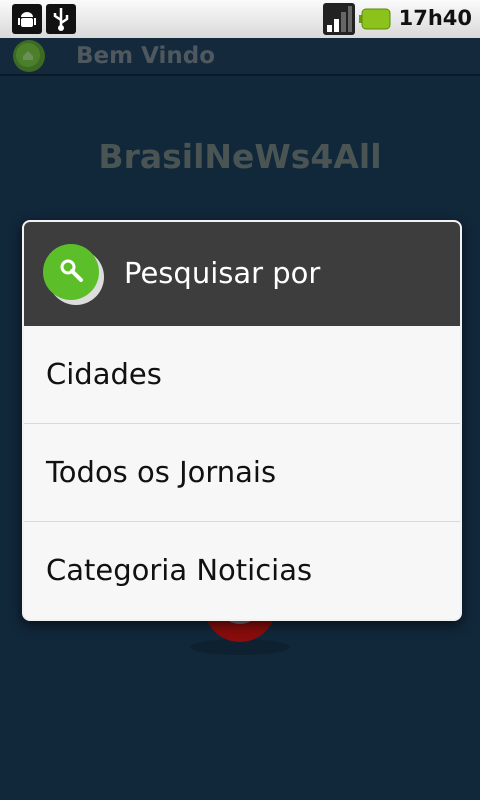 This screenshot has height=800, width=480. Describe the element at coordinates (61, 19) in the screenshot. I see `usb-icon` at that location.